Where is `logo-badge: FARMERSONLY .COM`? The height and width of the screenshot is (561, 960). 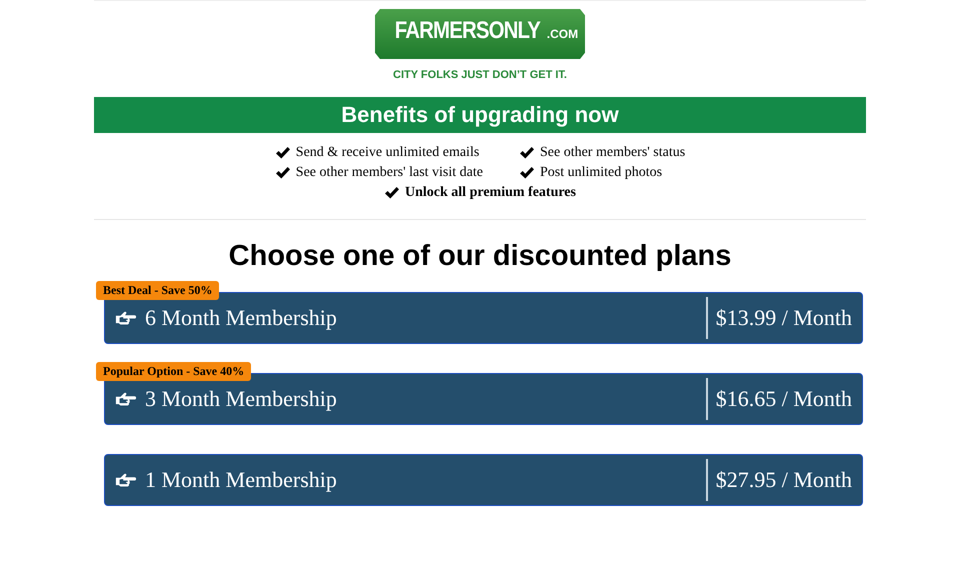
logo-badge: FARMERSONLY .COM is located at coordinates (480, 34).